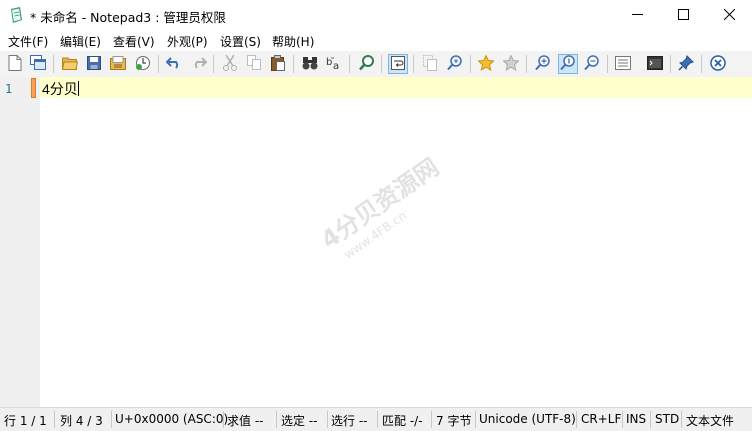 This screenshot has width=752, height=431. I want to click on editor-text: 4分贝, so click(60, 89).